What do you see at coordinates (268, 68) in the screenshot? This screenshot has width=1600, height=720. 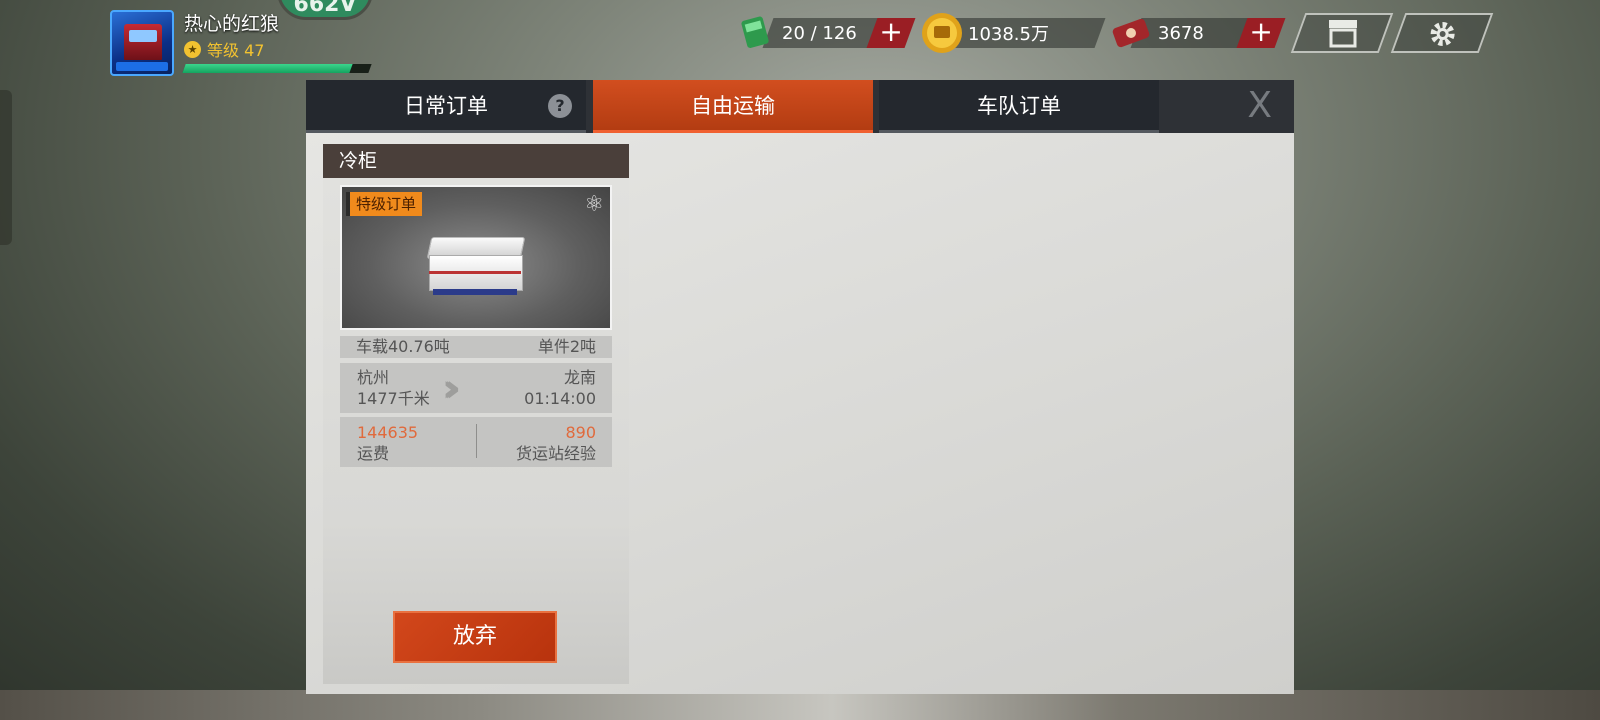 I see `xp-bar-fill` at bounding box center [268, 68].